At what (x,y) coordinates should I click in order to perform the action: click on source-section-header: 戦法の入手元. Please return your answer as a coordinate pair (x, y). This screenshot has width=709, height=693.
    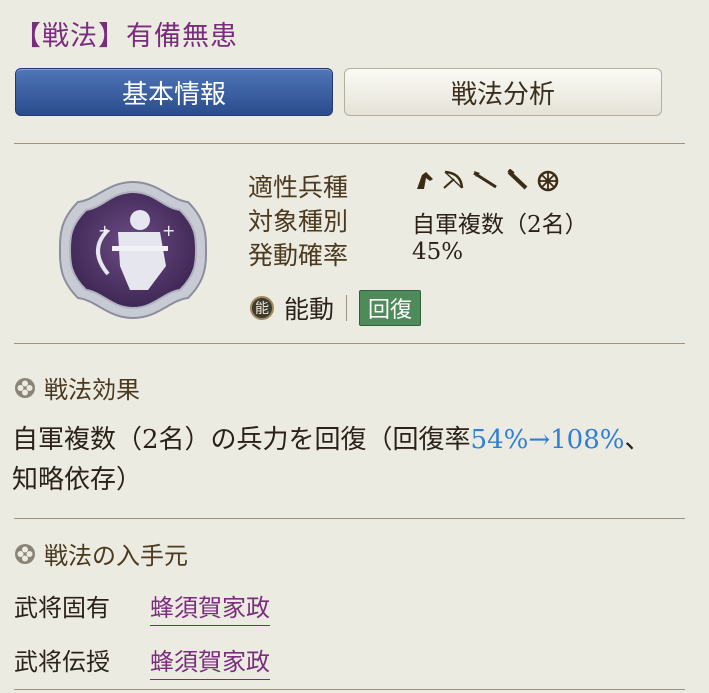
    Looking at the image, I should click on (101, 553).